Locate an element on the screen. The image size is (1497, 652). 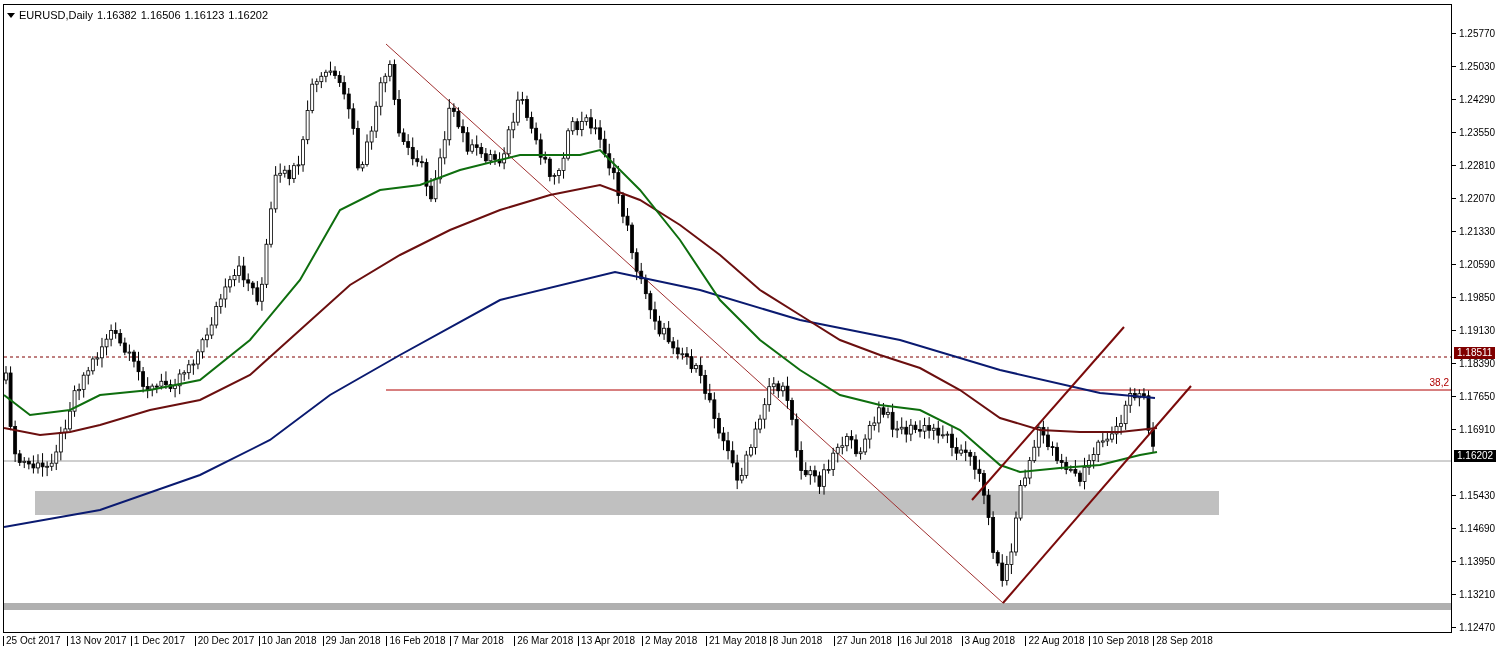
time-axis-label: 27 Jun 2018 is located at coordinates (862, 641).